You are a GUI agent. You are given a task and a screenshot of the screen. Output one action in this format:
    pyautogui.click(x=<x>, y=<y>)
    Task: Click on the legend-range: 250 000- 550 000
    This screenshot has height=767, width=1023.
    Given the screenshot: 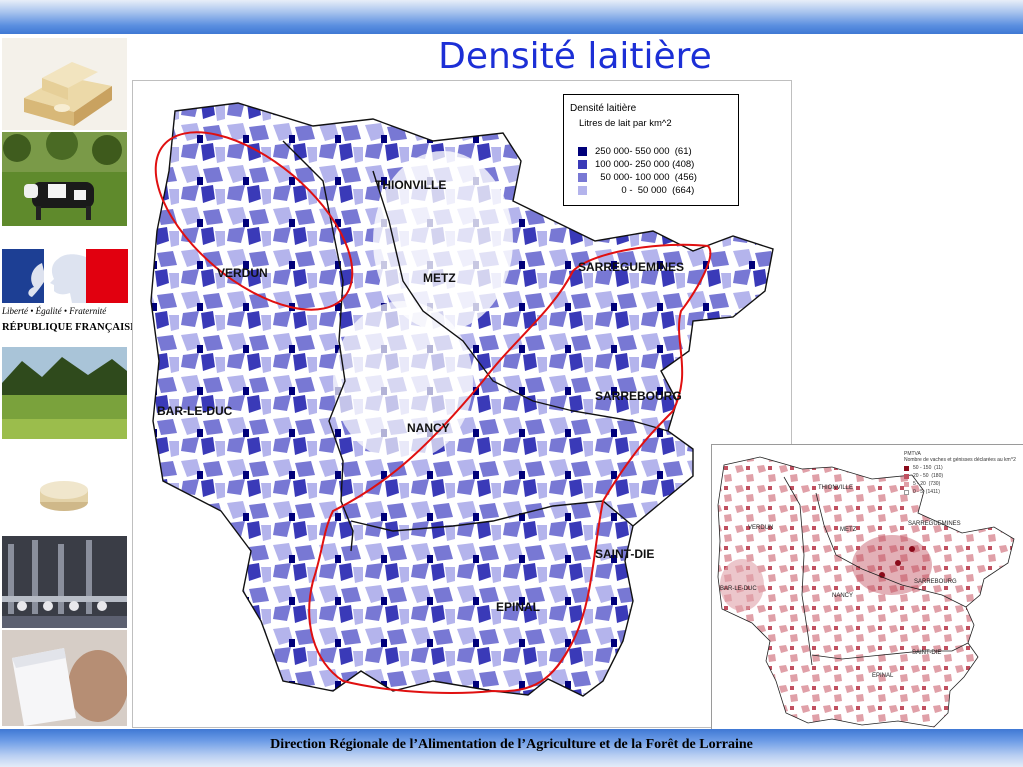 What is the action you would take?
    pyautogui.click(x=632, y=151)
    